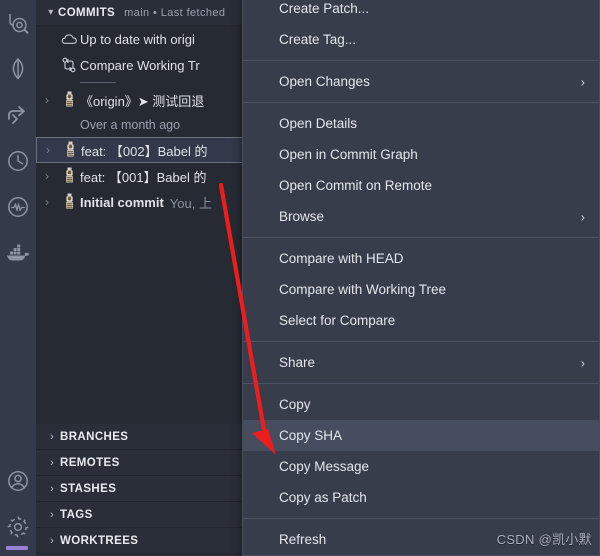 Image resolution: width=600 pixels, height=556 pixels. What do you see at coordinates (324, 81) in the screenshot?
I see `menu-item-label: Open Changes` at bounding box center [324, 81].